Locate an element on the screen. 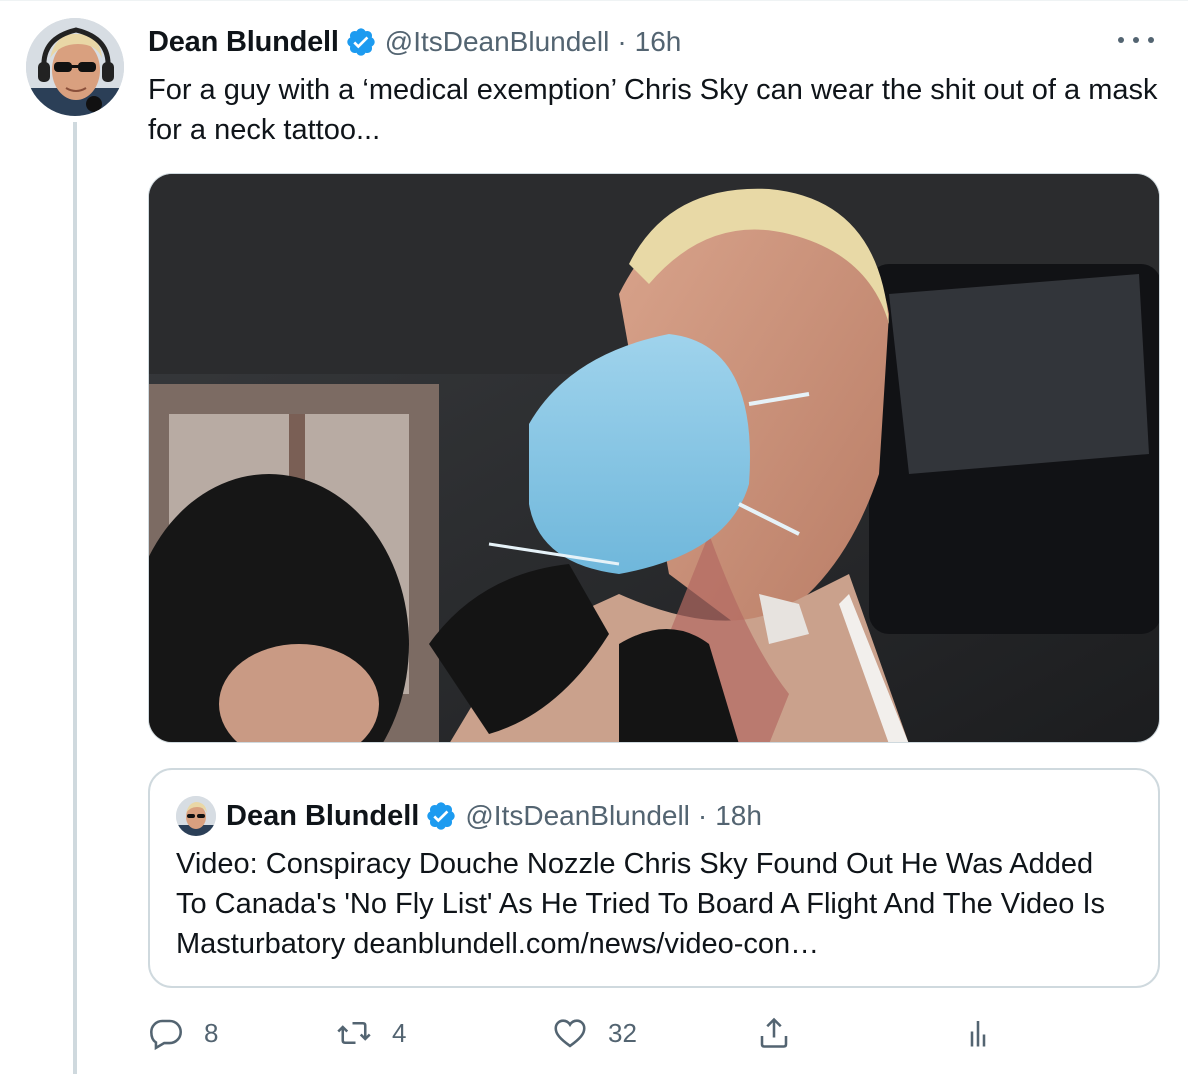 The height and width of the screenshot is (1074, 1188). quoted-author-avatar is located at coordinates (196, 816).